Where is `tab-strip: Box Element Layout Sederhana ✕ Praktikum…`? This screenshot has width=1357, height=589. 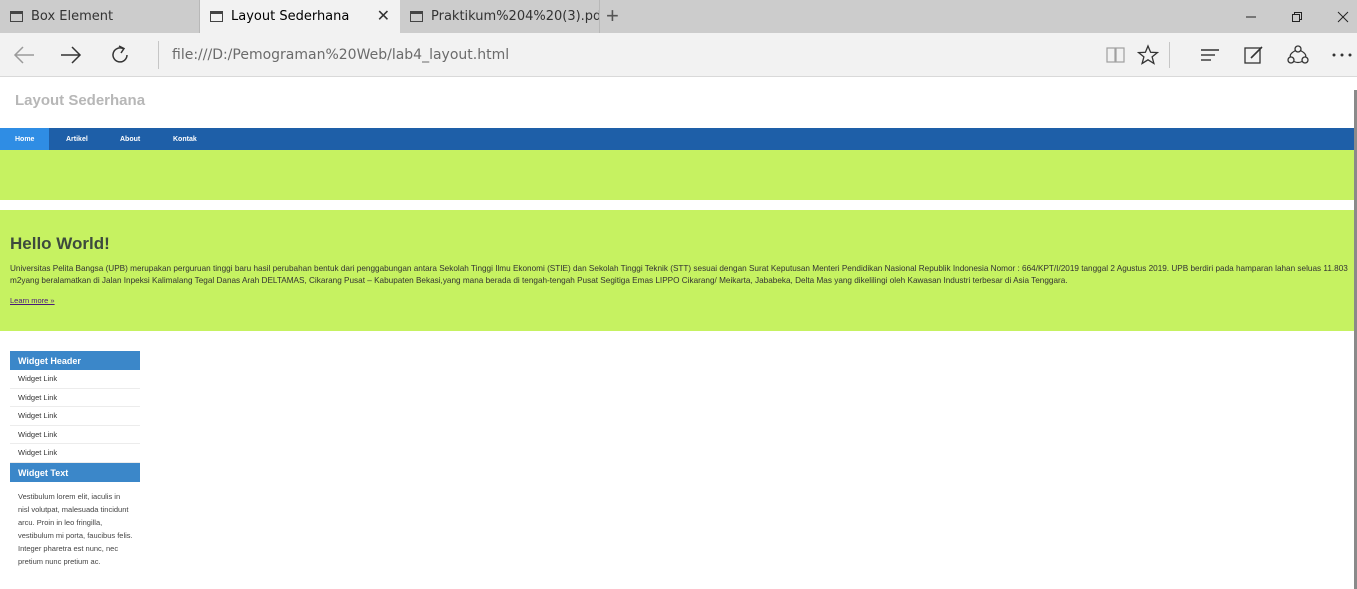
tab-strip: Box Element Layout Sederhana ✕ Praktikum… is located at coordinates (678, 16).